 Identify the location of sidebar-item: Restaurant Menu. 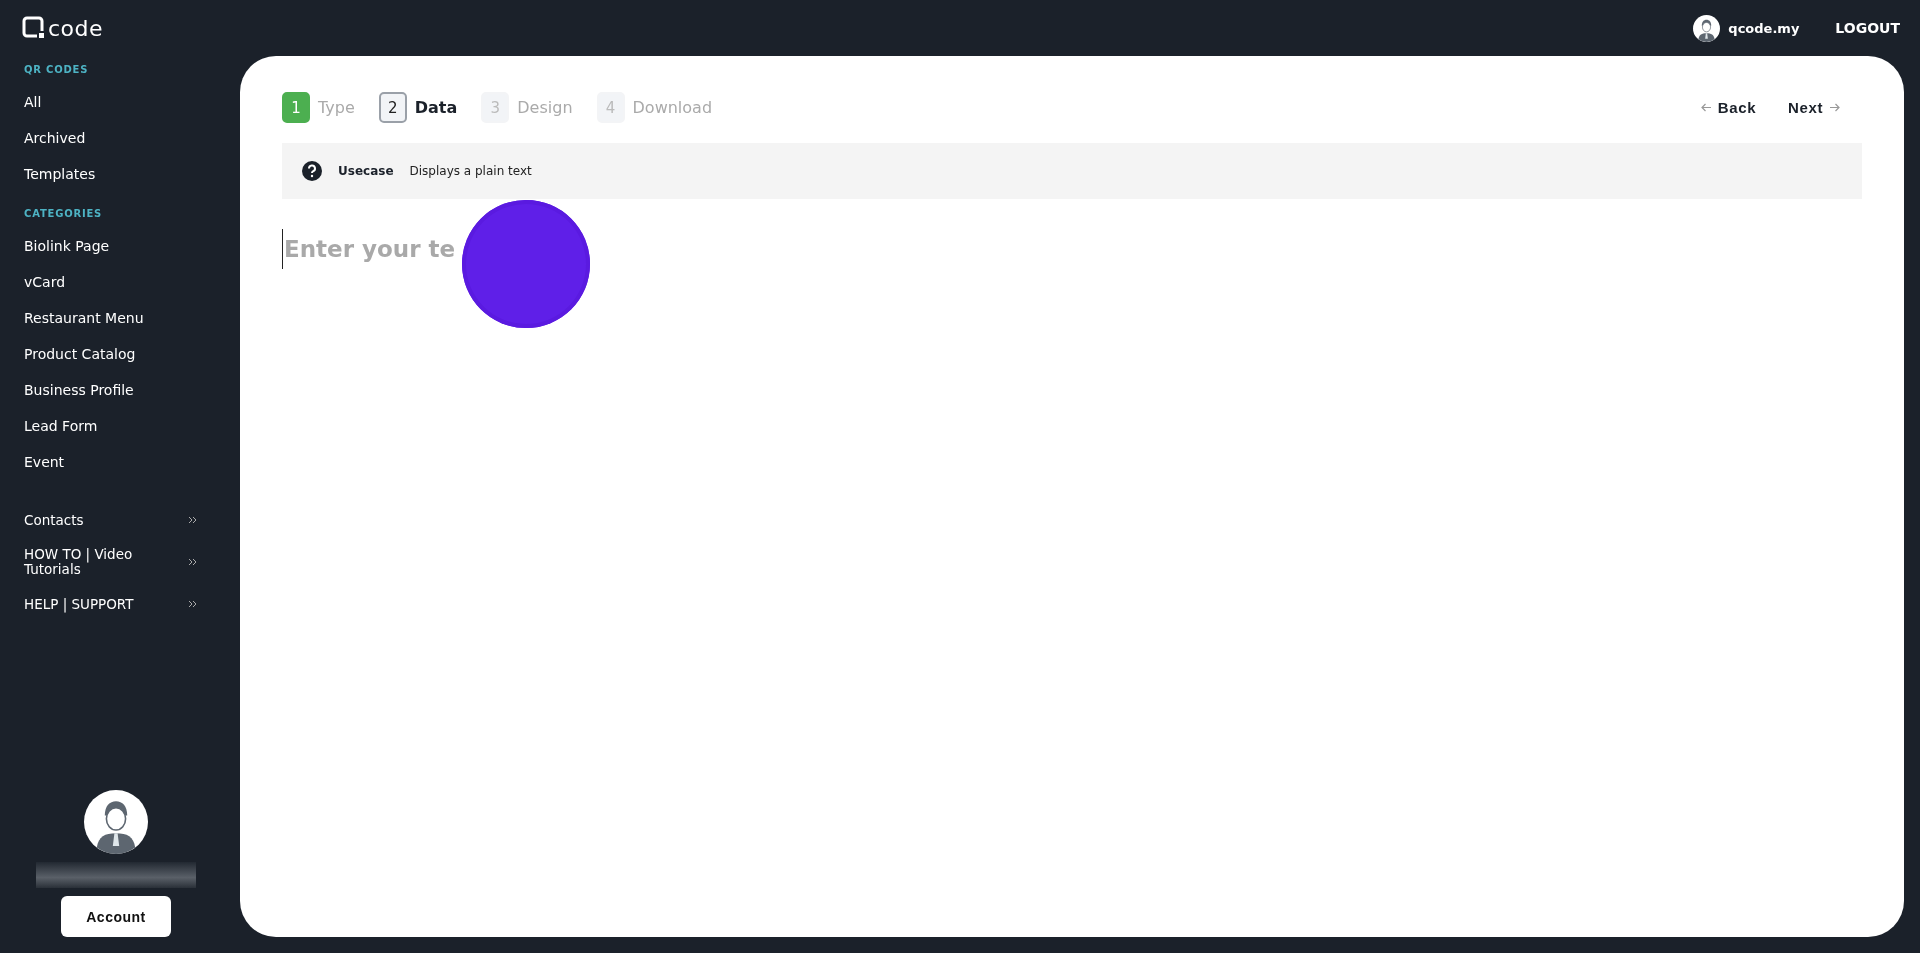
(132, 326).